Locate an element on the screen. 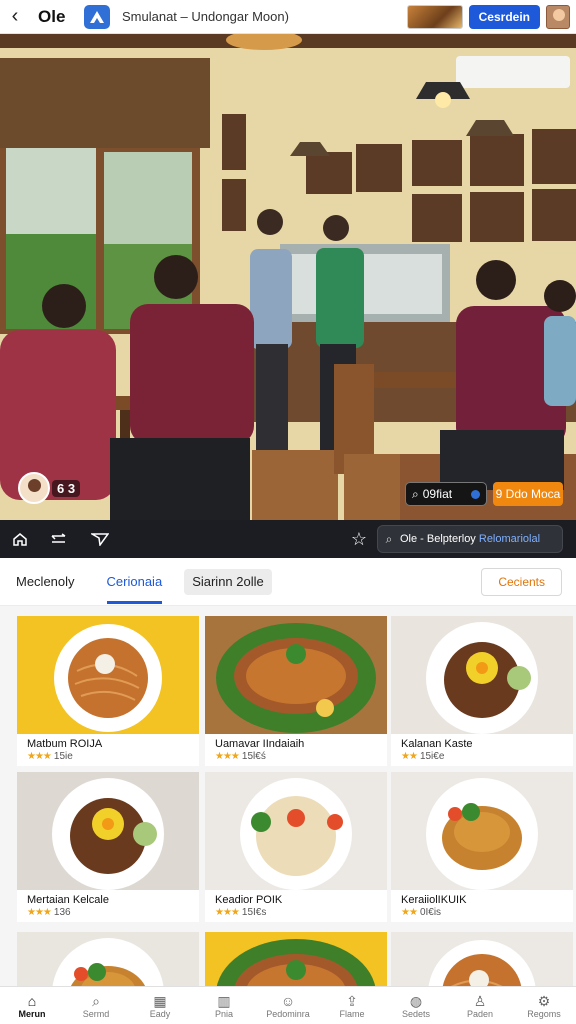  status-dot-icon is located at coordinates (475, 494).